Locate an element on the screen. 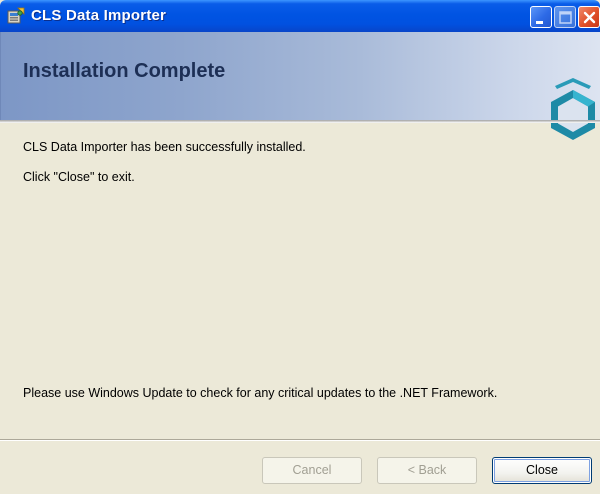 The image size is (600, 494). maximize-icon is located at coordinates (565, 17).